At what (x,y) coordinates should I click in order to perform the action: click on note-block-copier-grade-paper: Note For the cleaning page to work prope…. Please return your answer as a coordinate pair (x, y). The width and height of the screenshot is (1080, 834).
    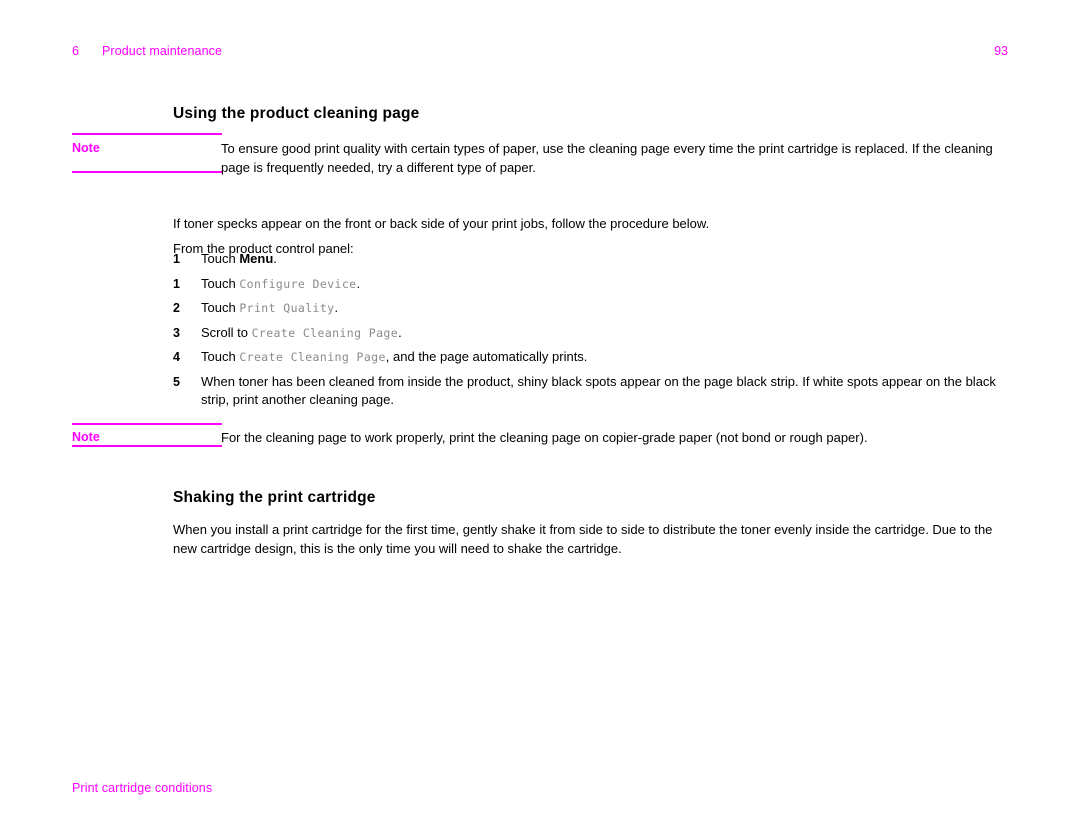
    Looking at the image, I should click on (540, 437).